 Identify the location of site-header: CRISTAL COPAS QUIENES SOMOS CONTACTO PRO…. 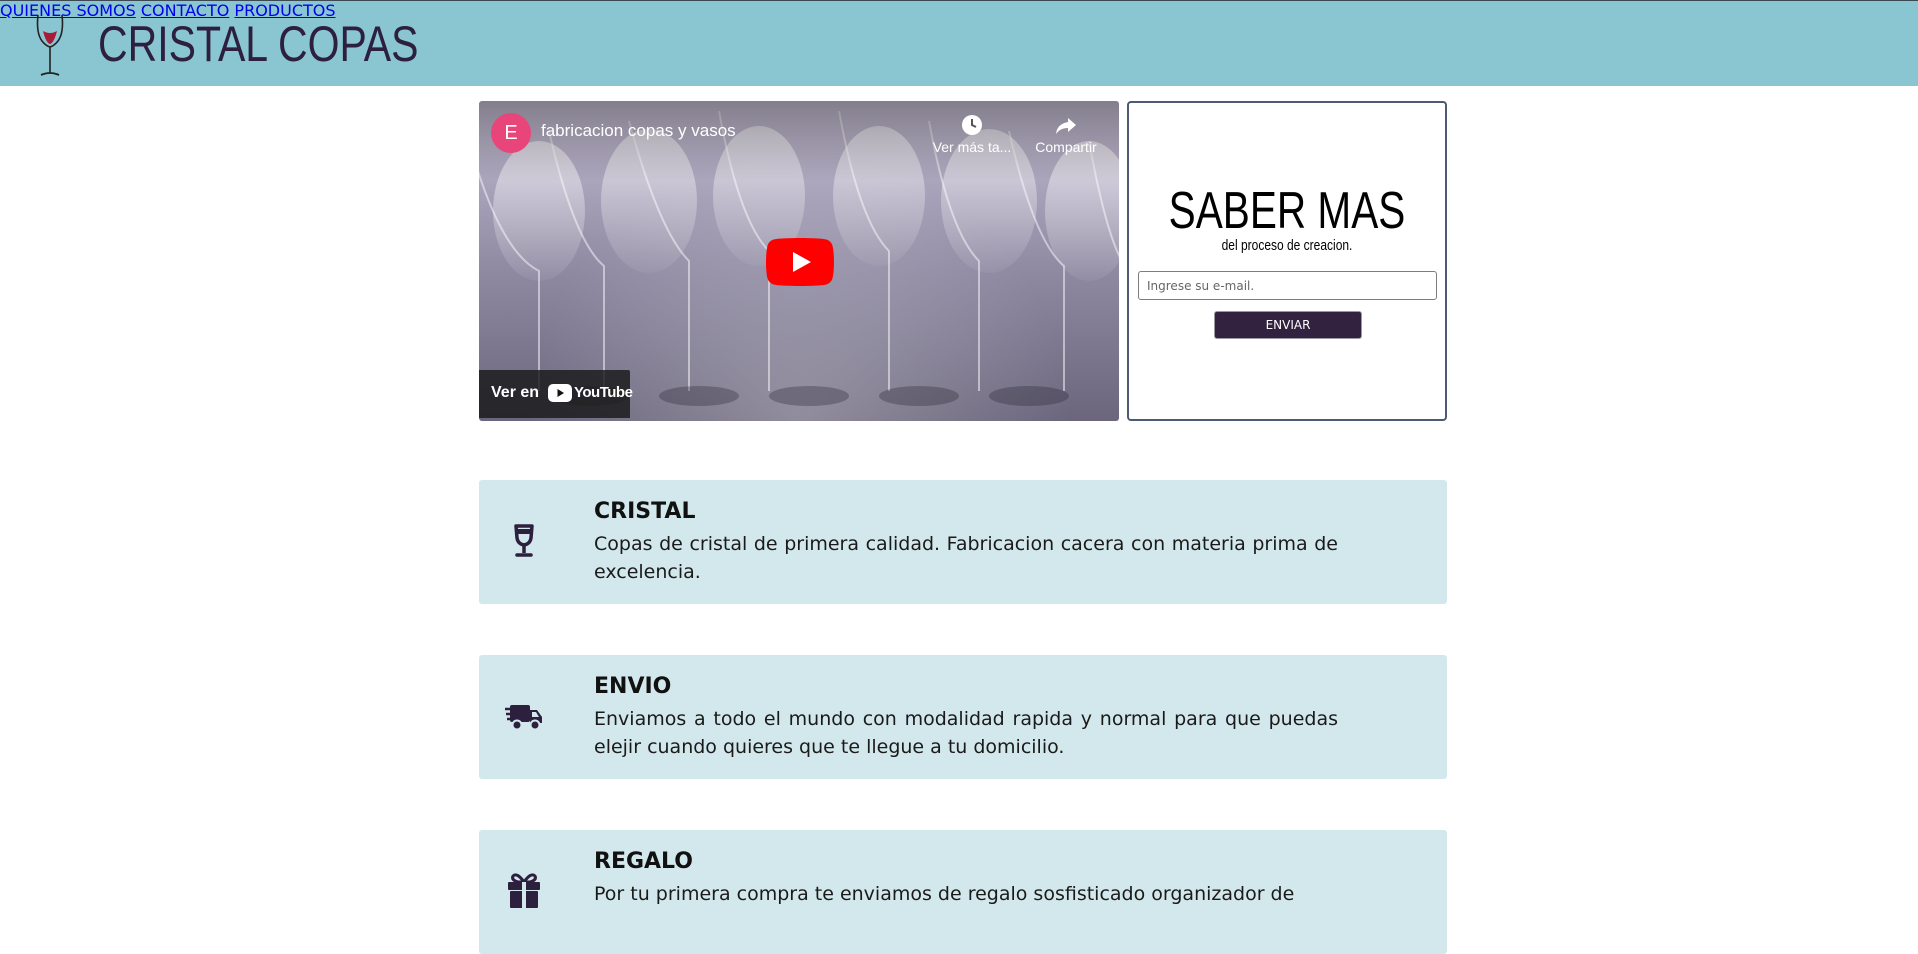
(959, 43).